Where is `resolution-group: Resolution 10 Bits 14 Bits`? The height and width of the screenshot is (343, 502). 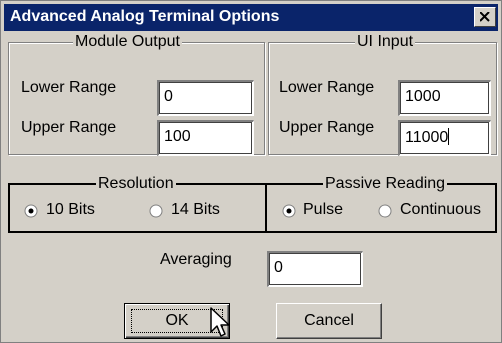 resolution-group: Resolution 10 Bits 14 Bits is located at coordinates (137, 204).